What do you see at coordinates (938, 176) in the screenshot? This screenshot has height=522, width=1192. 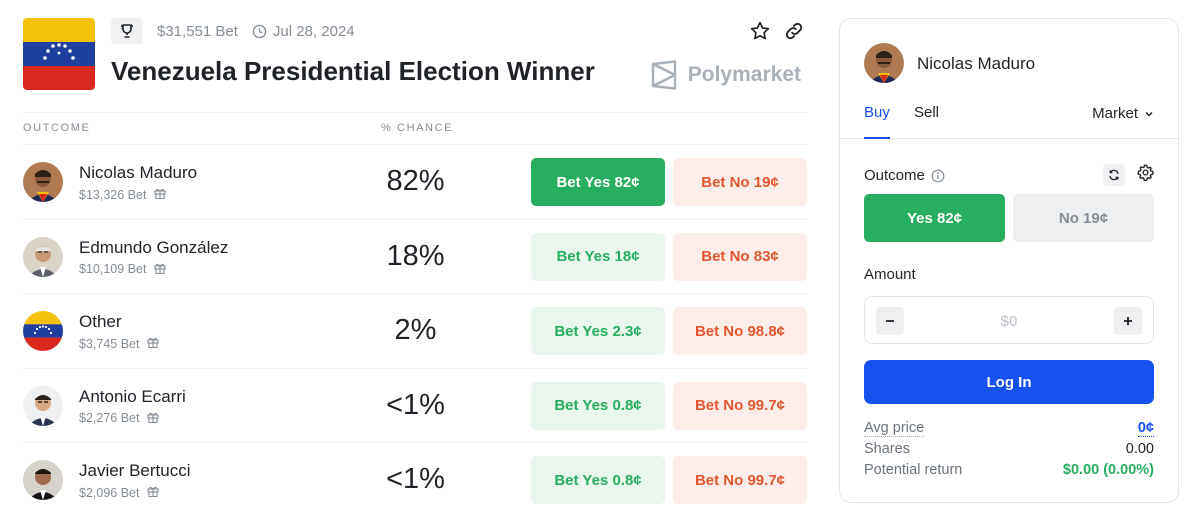 I see `info-icon` at bounding box center [938, 176].